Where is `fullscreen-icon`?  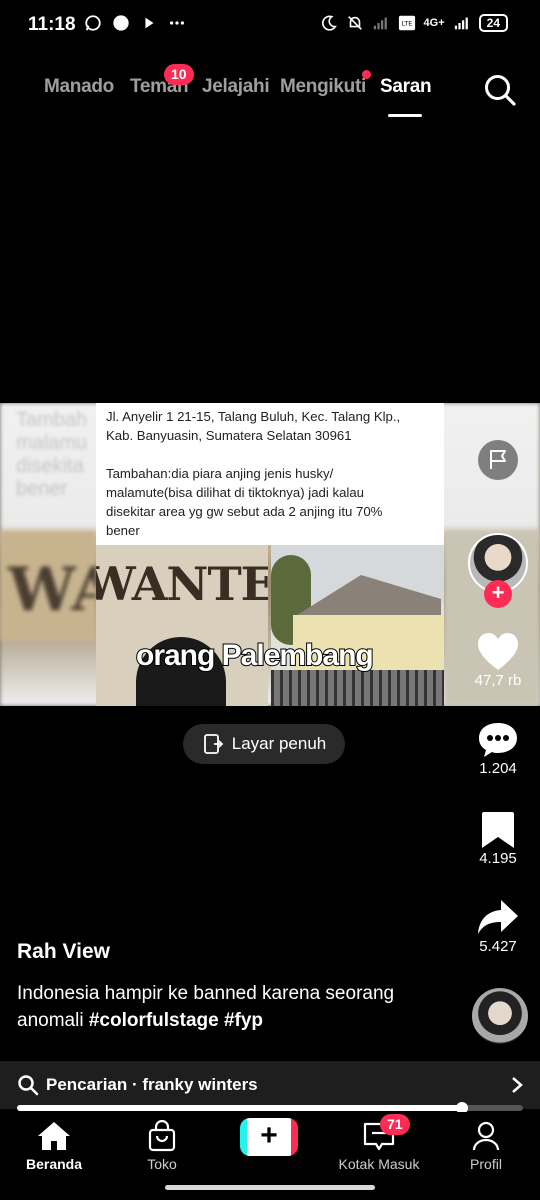
fullscreen-icon is located at coordinates (213, 744).